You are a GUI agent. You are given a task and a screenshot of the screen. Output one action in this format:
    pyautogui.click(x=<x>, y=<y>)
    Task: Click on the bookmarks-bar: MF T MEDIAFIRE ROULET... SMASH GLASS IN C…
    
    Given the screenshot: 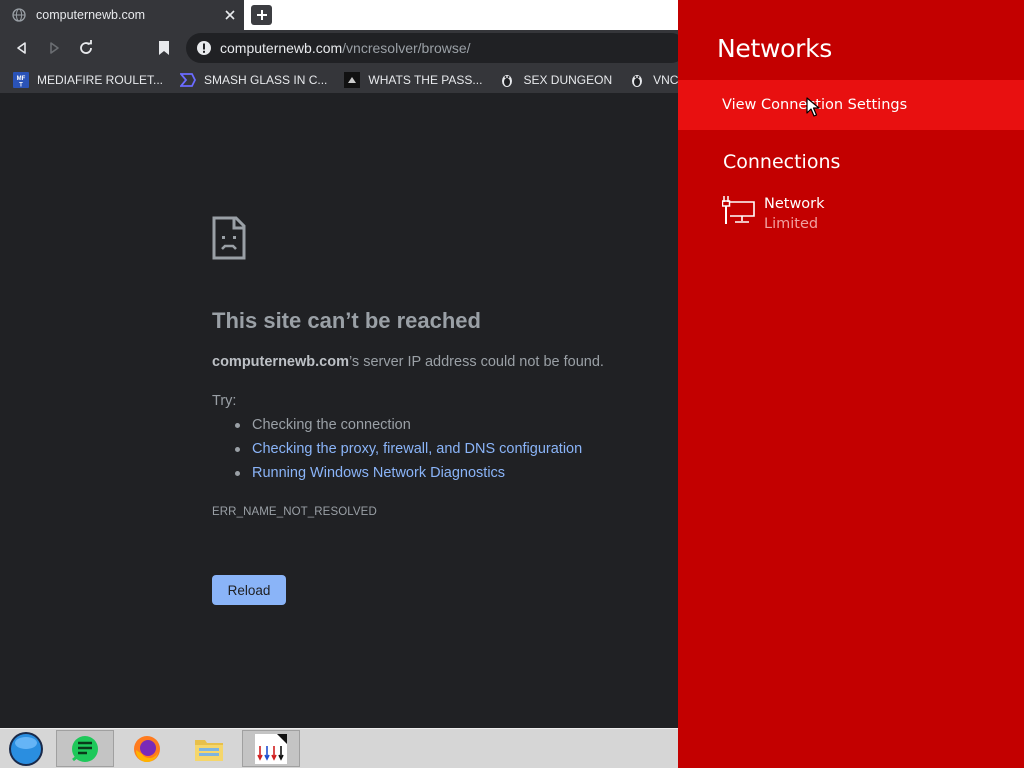 What is the action you would take?
    pyautogui.click(x=339, y=80)
    